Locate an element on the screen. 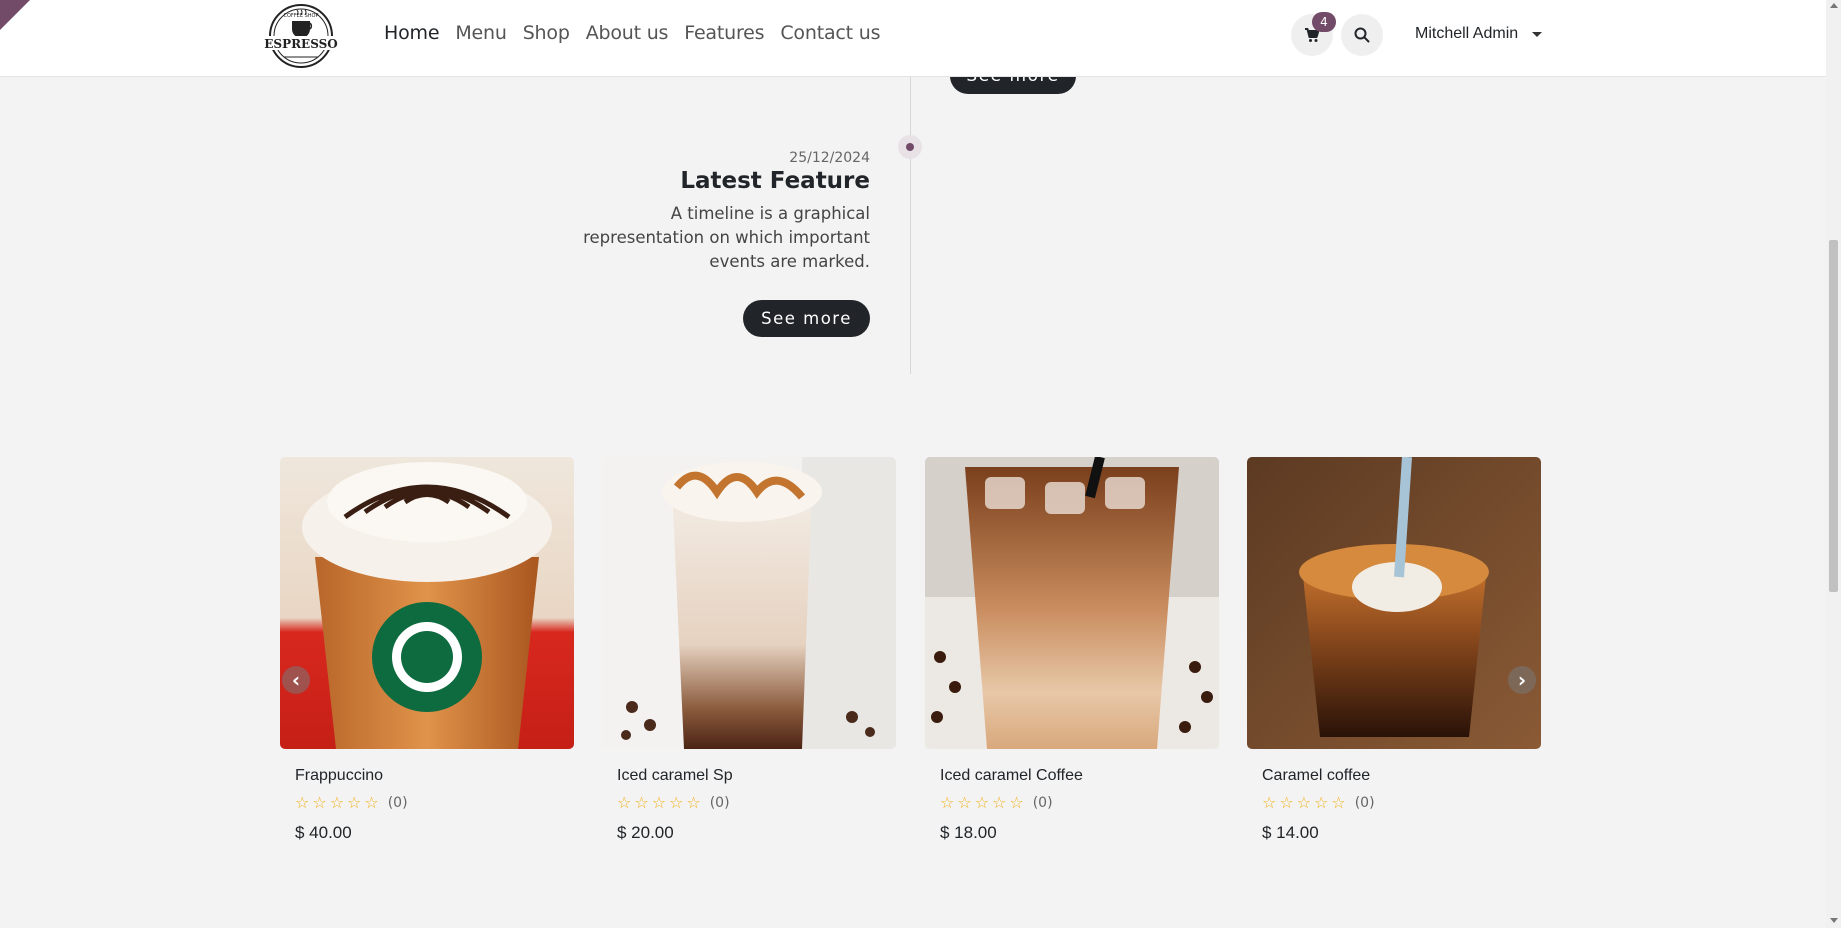 The width and height of the screenshot is (1841, 928). cart-count-badge: 4 is located at coordinates (1324, 22).